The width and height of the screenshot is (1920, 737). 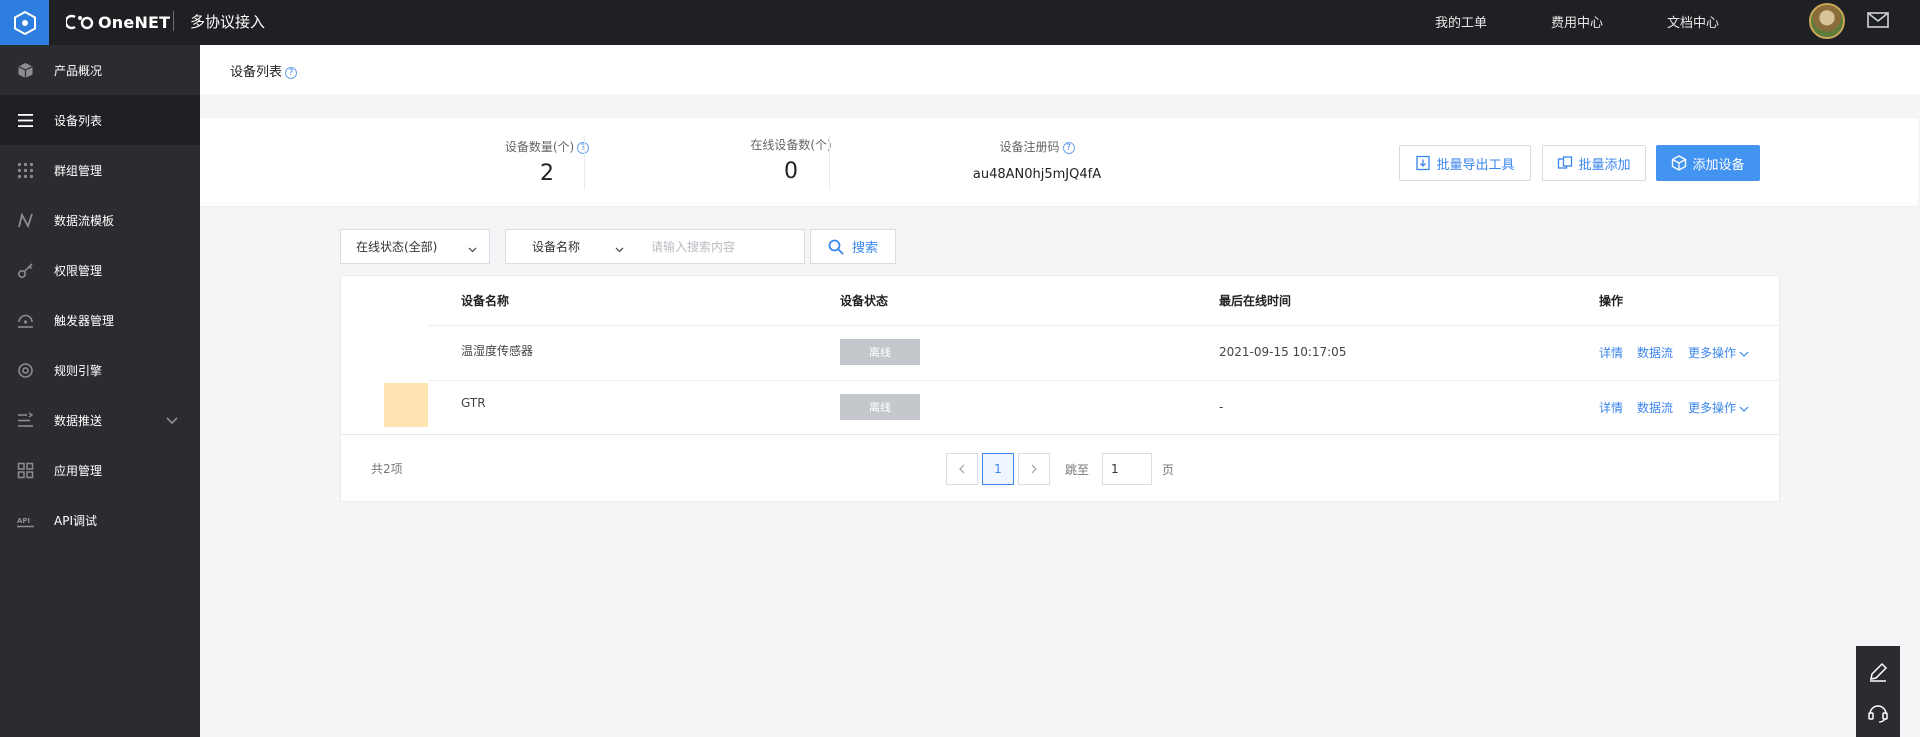 What do you see at coordinates (100, 270) in the screenshot?
I see `sidebar-item-permission: 权限管理` at bounding box center [100, 270].